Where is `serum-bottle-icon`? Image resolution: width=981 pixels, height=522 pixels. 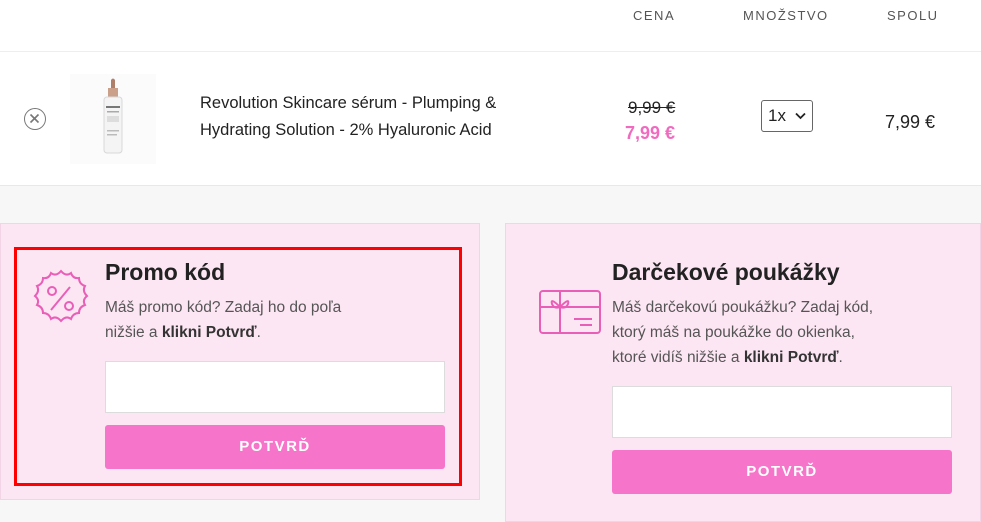
serum-bottle-icon is located at coordinates (113, 119).